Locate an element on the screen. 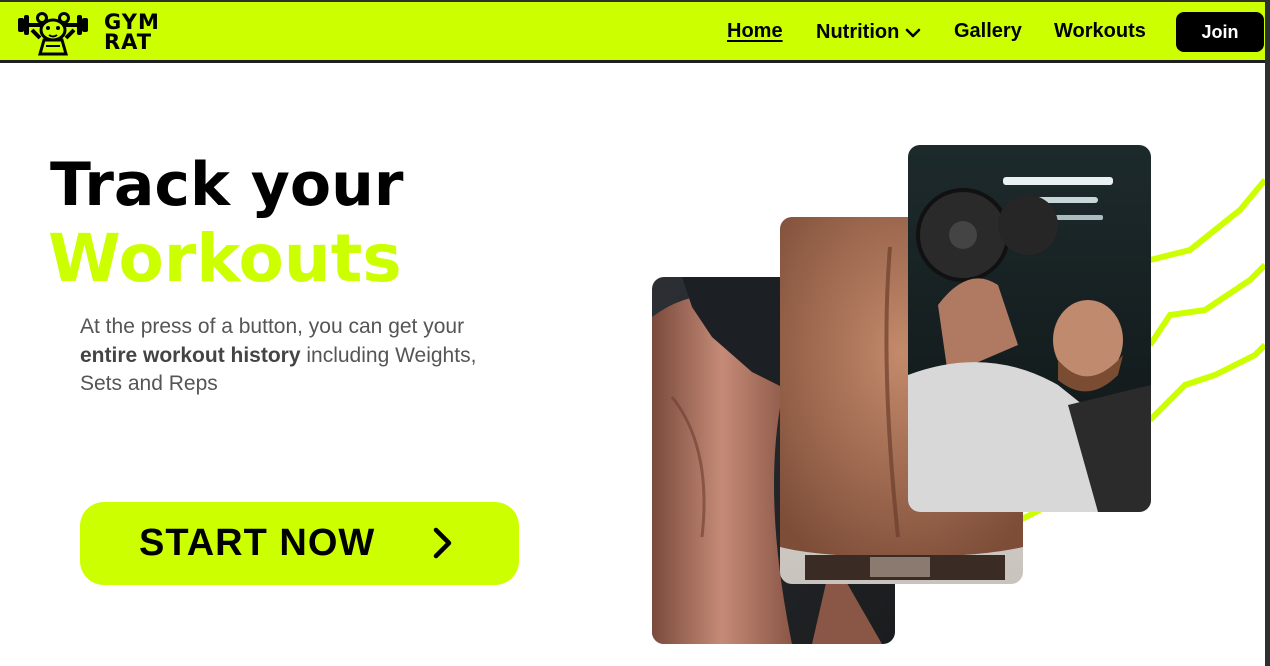  join-button: Join is located at coordinates (1220, 32).